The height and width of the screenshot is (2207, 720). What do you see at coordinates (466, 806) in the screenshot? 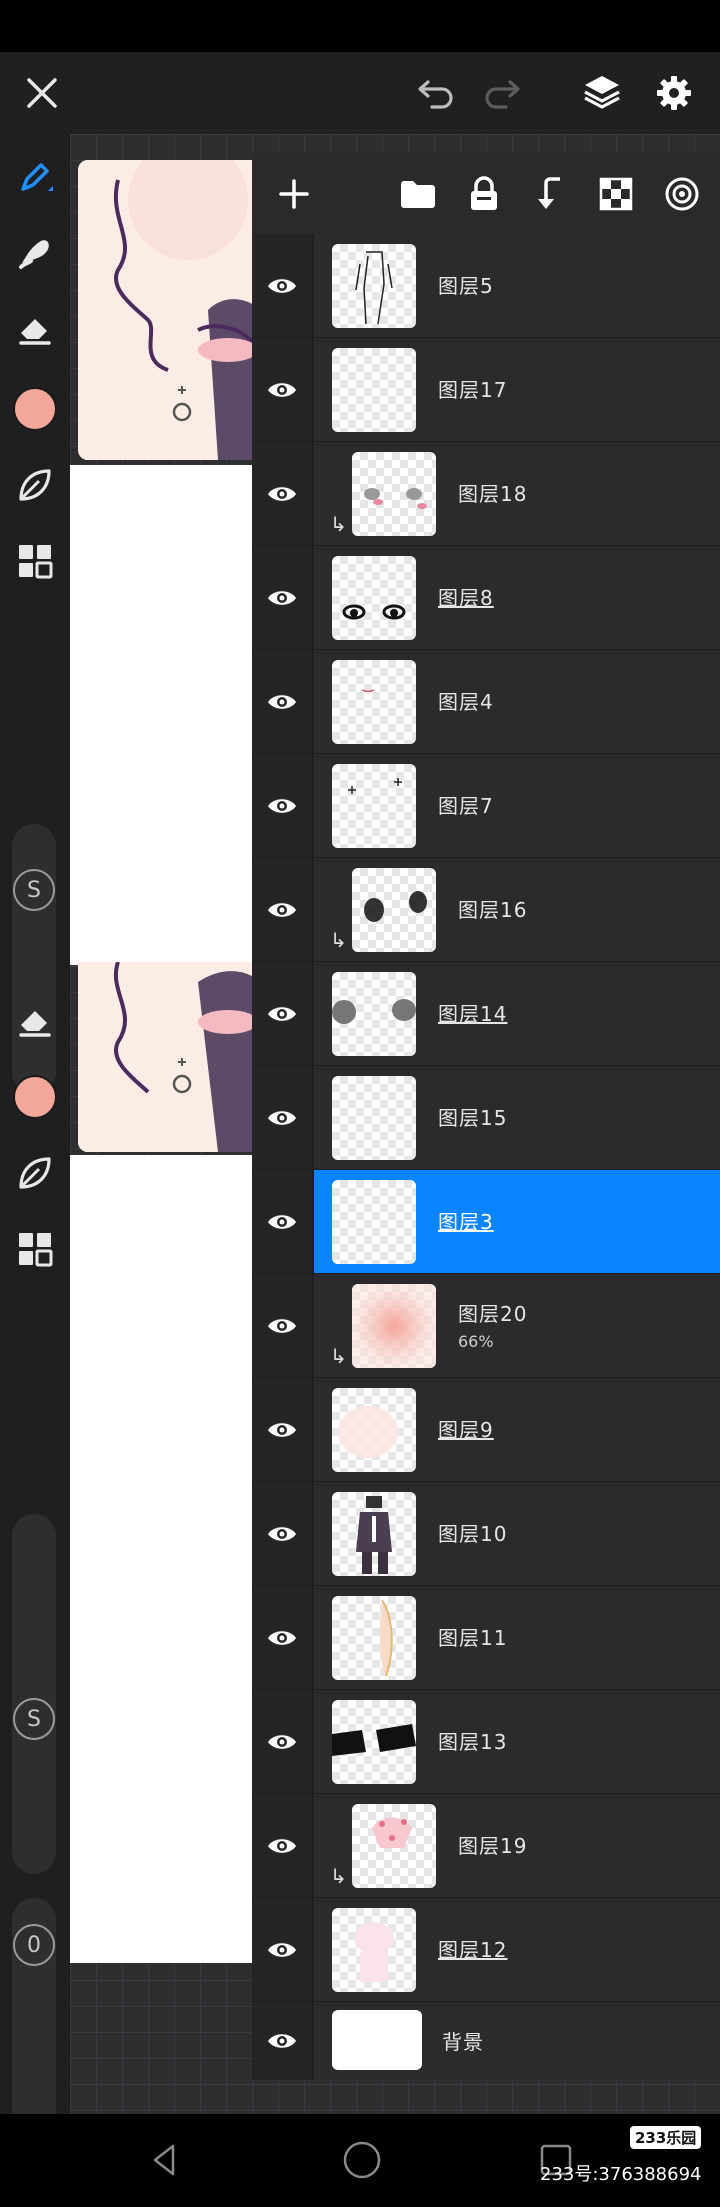
I see `layer-name: 图层7` at bounding box center [466, 806].